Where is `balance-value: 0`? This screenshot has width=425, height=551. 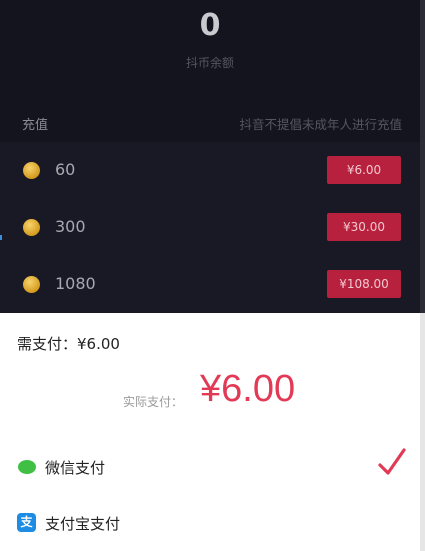 balance-value: 0 is located at coordinates (210, 25).